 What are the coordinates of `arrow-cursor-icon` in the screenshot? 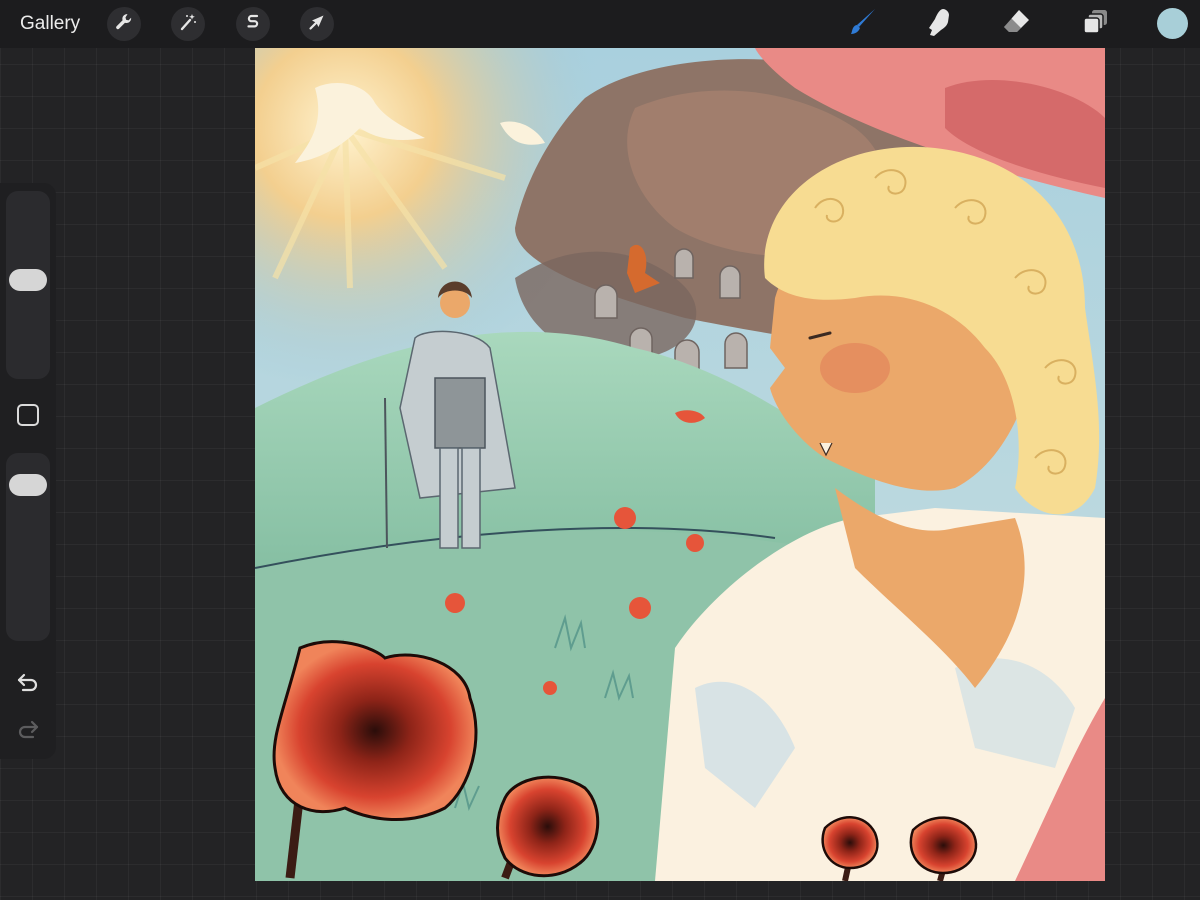 It's located at (317, 24).